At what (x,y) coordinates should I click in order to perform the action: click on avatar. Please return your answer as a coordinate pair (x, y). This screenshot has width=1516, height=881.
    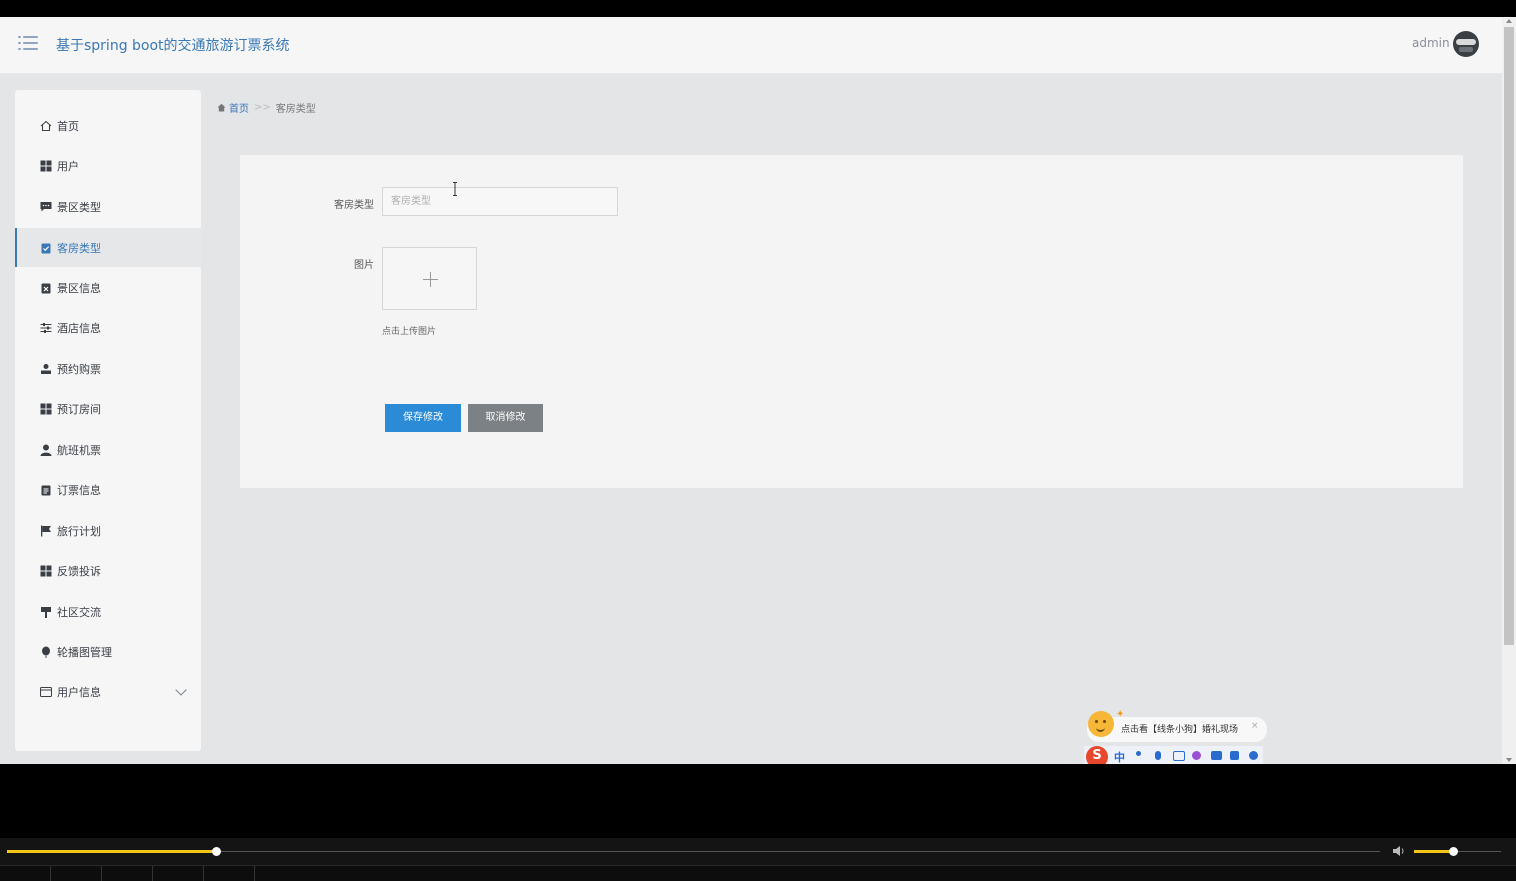
    Looking at the image, I should click on (1466, 44).